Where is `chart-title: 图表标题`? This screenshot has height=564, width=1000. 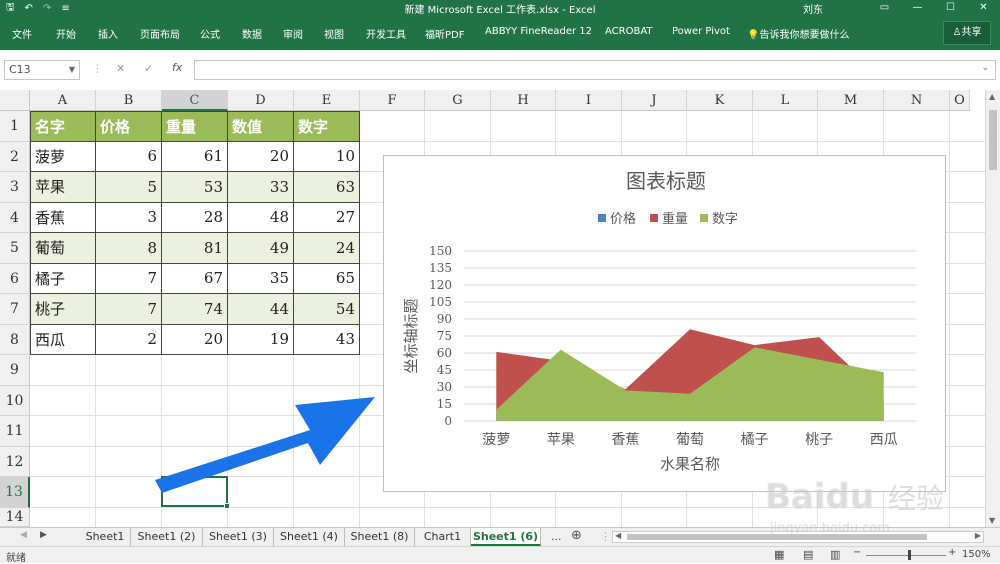
chart-title: 图表标题 is located at coordinates (666, 181).